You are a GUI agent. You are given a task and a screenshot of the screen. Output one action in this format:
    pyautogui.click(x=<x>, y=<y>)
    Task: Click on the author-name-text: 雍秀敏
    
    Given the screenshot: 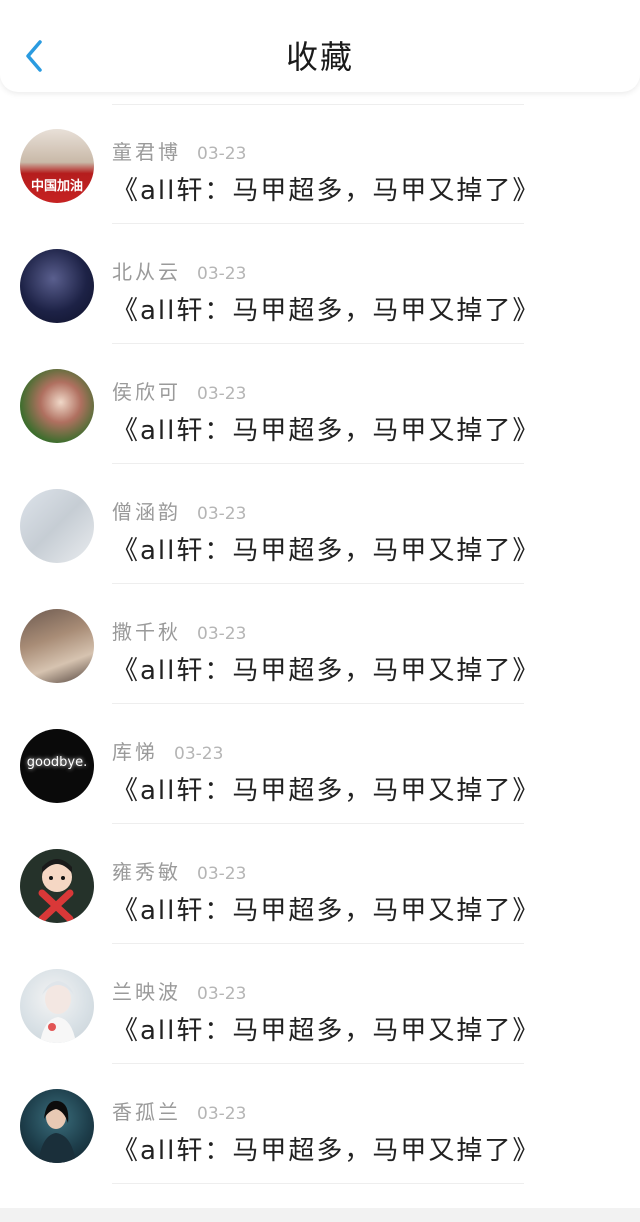 What is the action you would take?
    pyautogui.click(x=146, y=872)
    